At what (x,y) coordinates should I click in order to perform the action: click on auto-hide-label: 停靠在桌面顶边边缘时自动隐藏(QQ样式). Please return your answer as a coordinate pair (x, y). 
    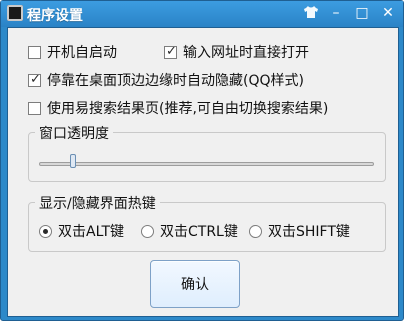
    Looking at the image, I should click on (175, 81).